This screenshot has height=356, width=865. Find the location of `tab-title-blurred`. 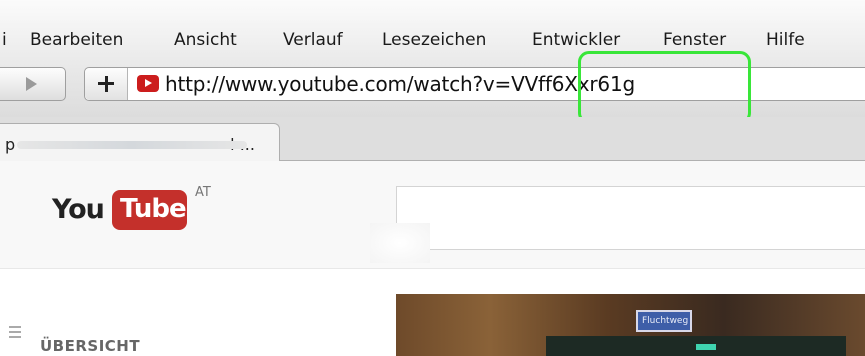

tab-title-blurred is located at coordinates (132, 145).